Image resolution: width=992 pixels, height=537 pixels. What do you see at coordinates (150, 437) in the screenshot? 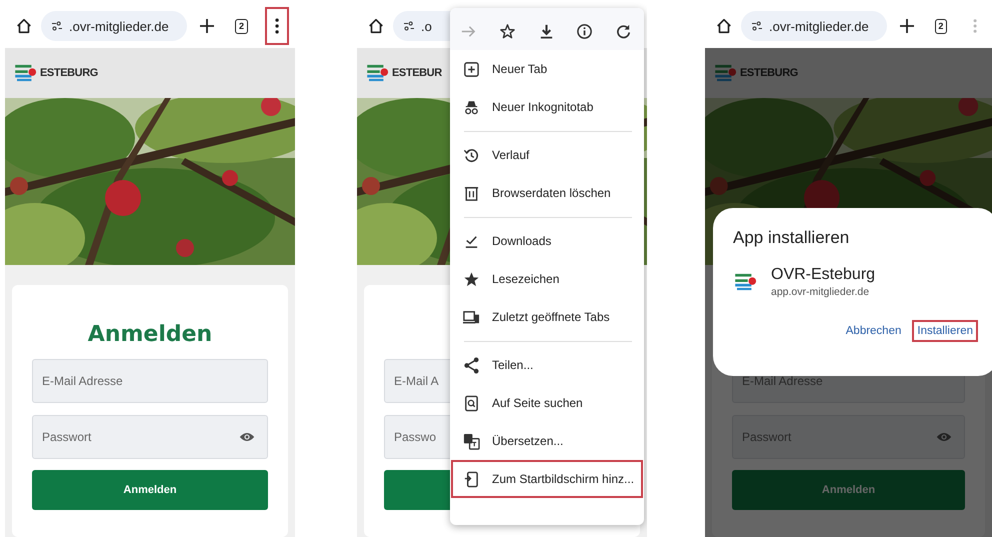
I see `password-field: Passwort` at bounding box center [150, 437].